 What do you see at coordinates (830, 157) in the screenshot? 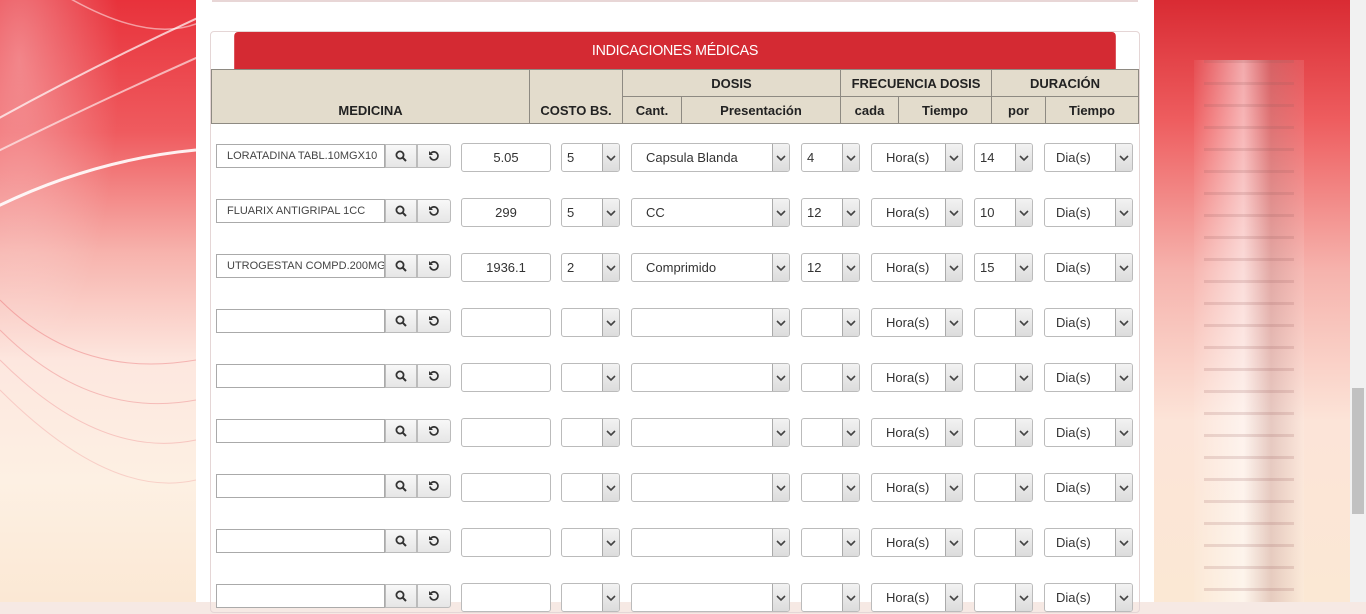
I see `cada-select: 4` at bounding box center [830, 157].